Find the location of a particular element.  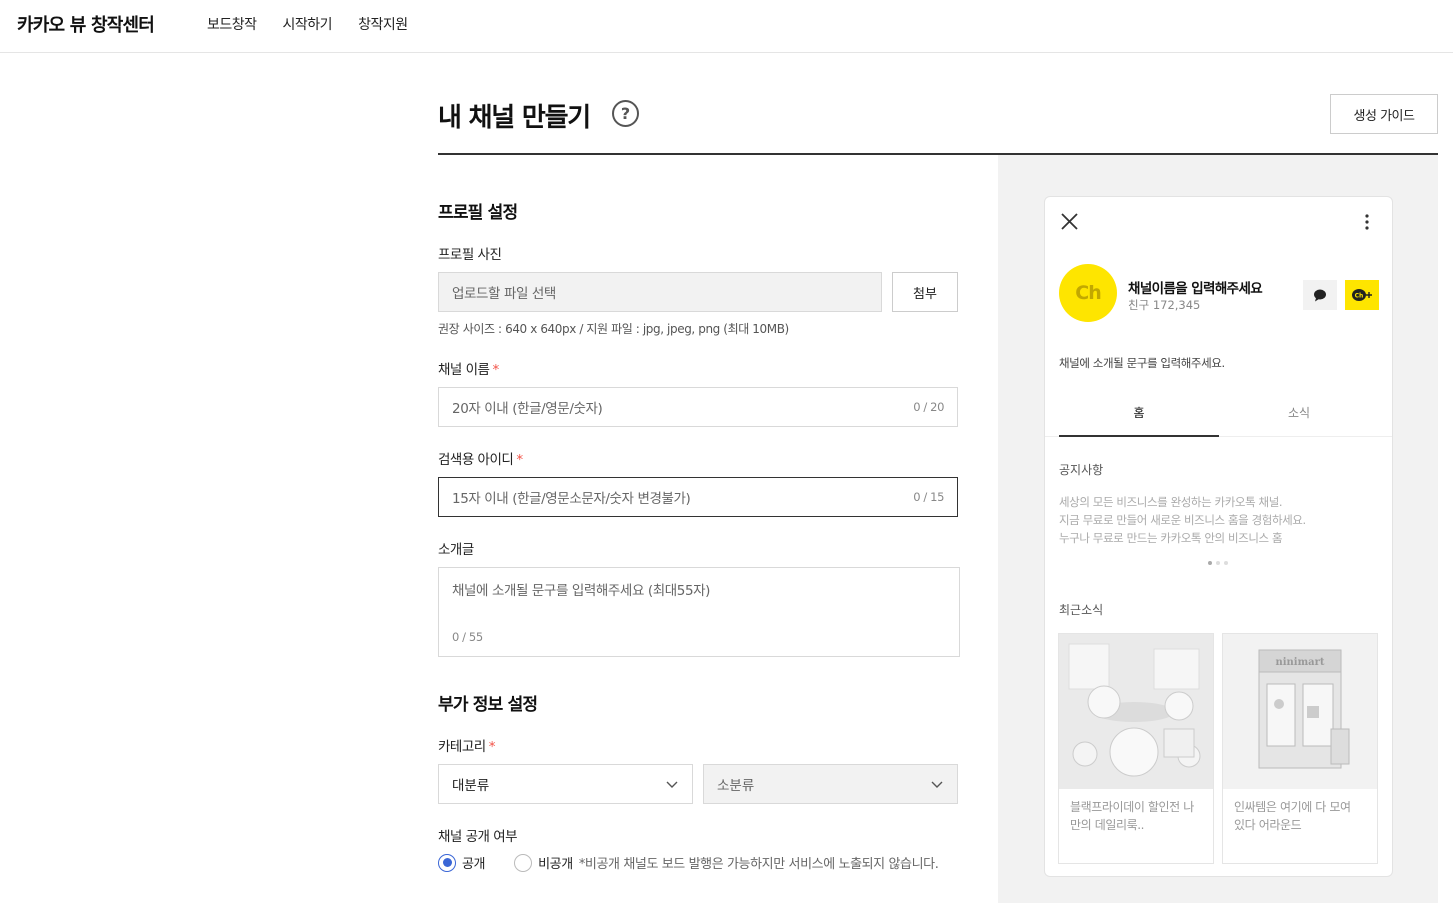

carousel-dots is located at coordinates (1218, 563).